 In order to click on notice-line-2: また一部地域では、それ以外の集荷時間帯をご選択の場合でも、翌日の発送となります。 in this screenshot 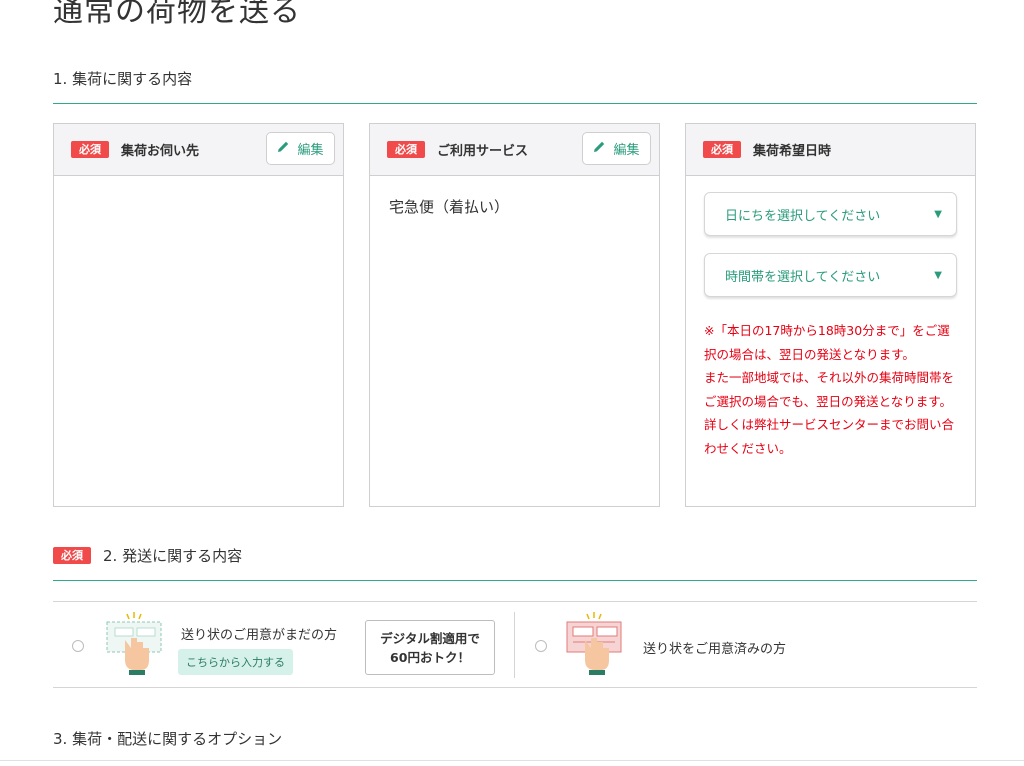, I will do `click(829, 389)`.